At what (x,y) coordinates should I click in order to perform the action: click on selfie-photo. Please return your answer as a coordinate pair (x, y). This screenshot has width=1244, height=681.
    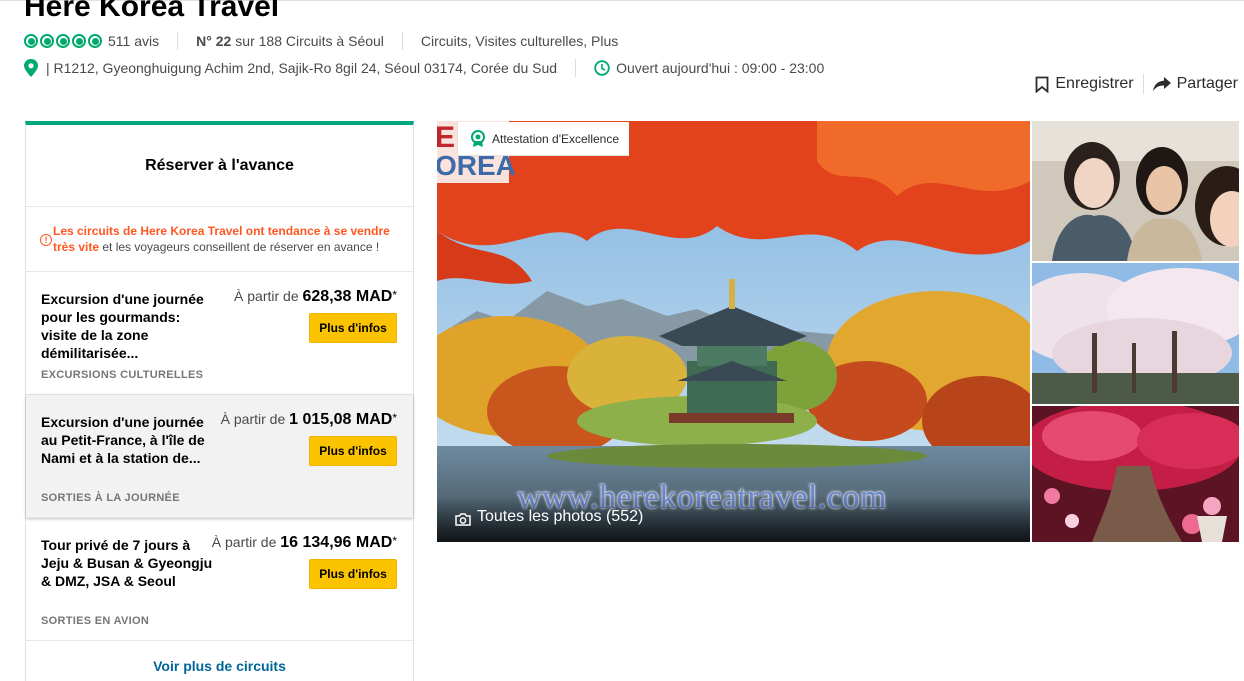
    Looking at the image, I should click on (1135, 191).